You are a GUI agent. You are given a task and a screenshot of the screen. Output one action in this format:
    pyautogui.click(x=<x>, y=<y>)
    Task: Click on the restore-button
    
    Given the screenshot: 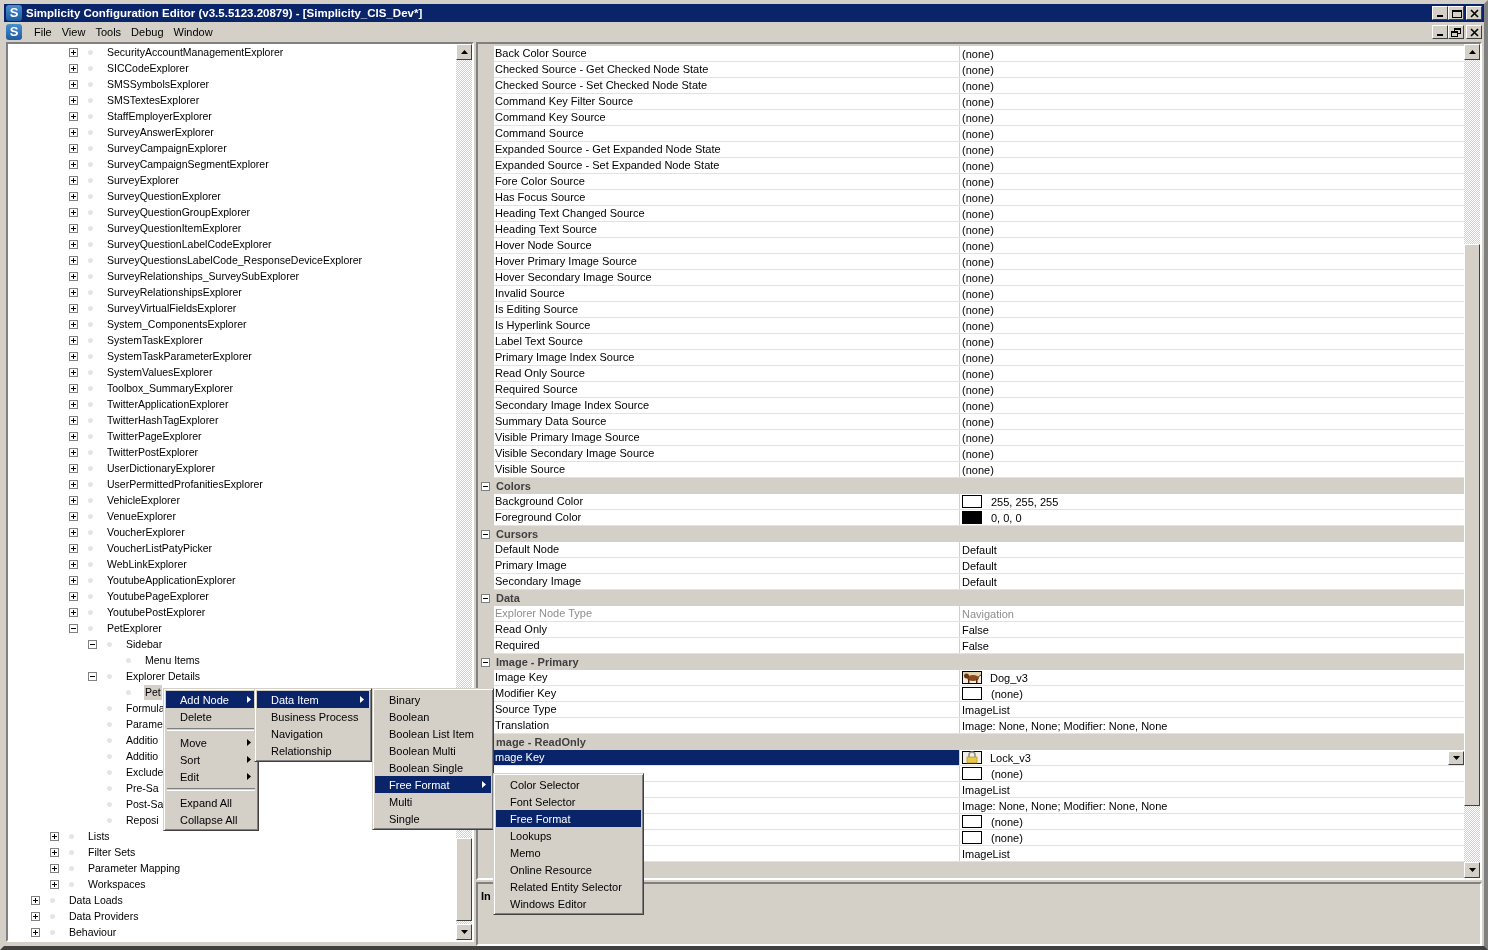 What is the action you would take?
    pyautogui.click(x=1456, y=32)
    